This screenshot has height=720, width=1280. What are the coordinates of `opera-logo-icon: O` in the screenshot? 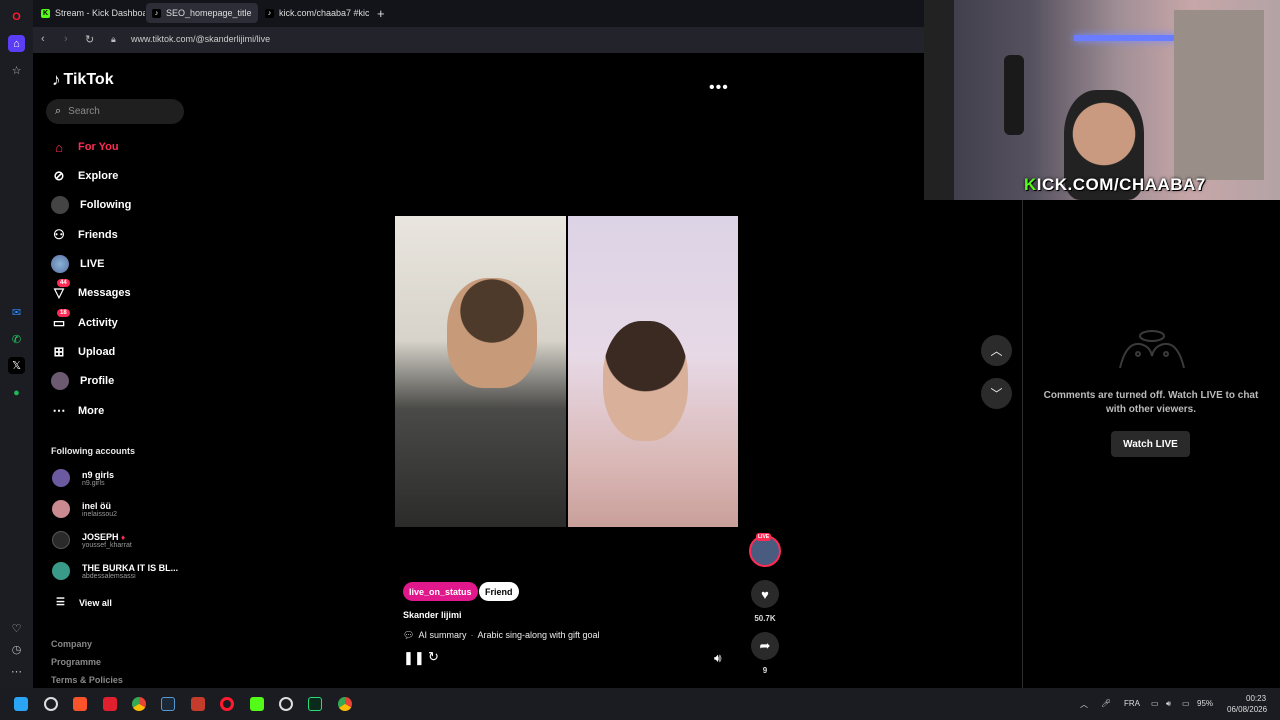 It's located at (16, 16).